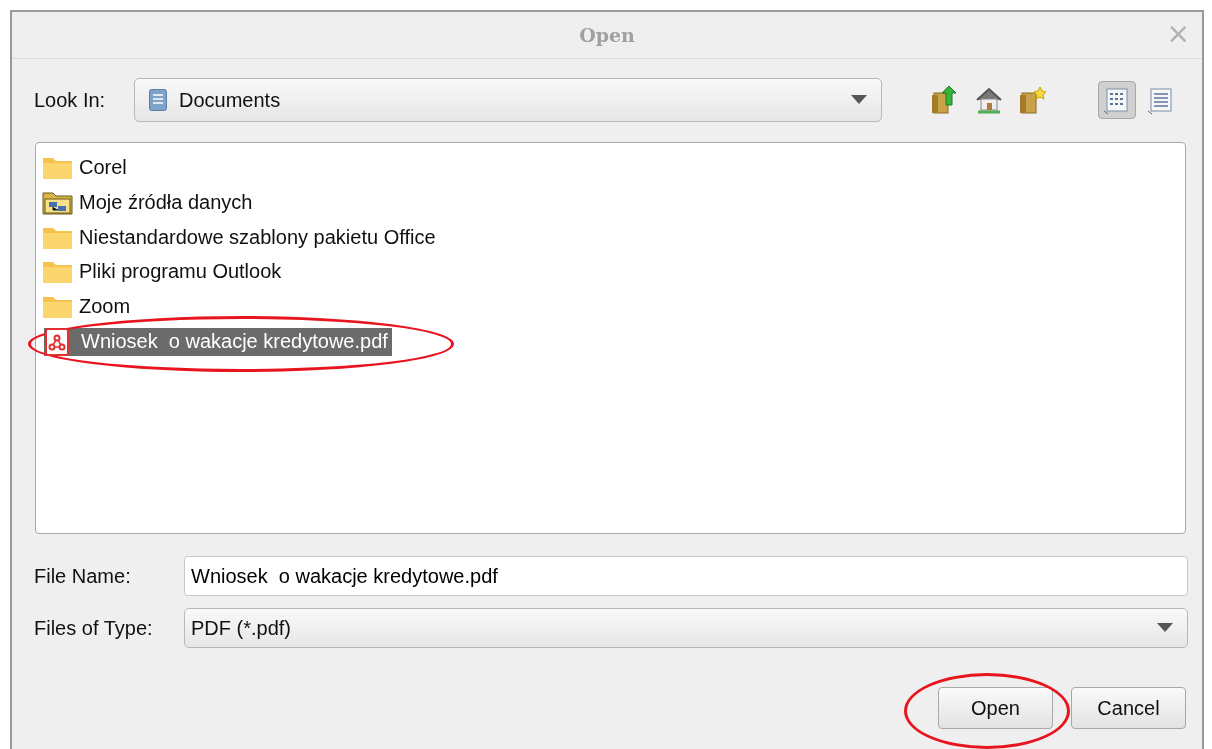  I want to click on file-item: Niestandardowe szablony pakietu Office, so click(258, 237).